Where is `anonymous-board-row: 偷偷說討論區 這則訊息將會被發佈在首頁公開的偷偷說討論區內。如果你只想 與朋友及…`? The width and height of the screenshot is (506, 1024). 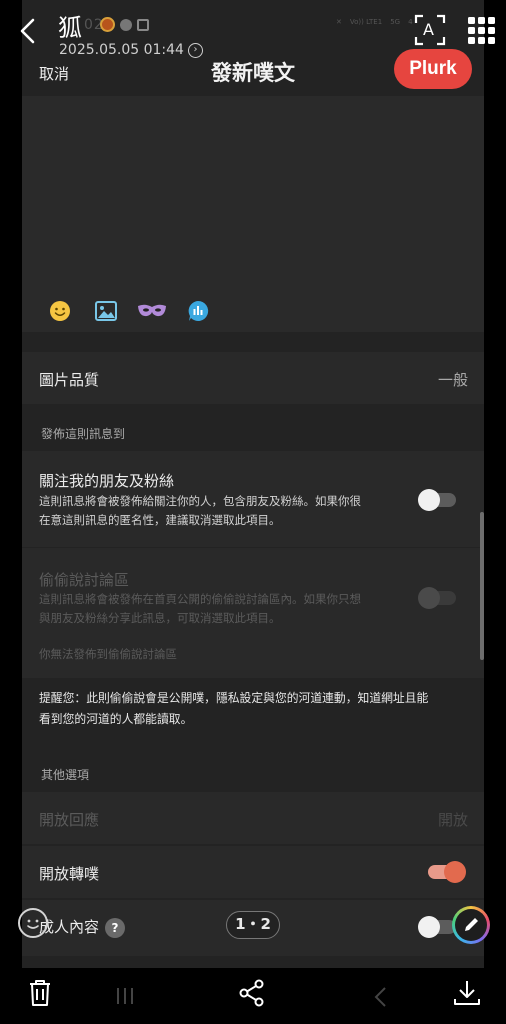
anonymous-board-row: 偷偷說討論區 這則訊息將會被發佈在首頁公開的偷偷說討論區內。如果你只想 與朋友及… is located at coordinates (253, 613).